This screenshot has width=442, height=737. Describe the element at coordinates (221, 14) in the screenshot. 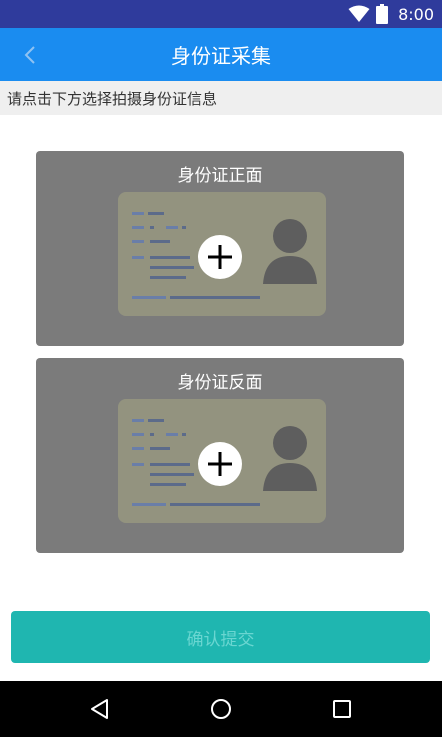

I see `status-bar: 8:00` at that location.